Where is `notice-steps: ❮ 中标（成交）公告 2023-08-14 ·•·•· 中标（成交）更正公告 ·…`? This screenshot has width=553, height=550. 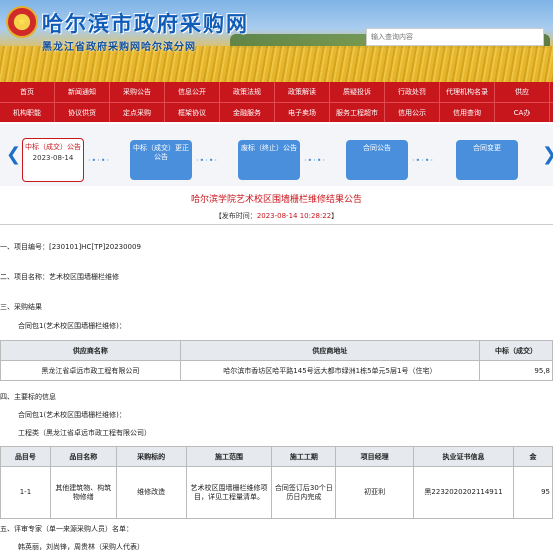
notice-steps: ❮ 中标（成交）公告 2023-08-14 ·•·•· 中标（成交）更正公告 ·… is located at coordinates (276, 155).